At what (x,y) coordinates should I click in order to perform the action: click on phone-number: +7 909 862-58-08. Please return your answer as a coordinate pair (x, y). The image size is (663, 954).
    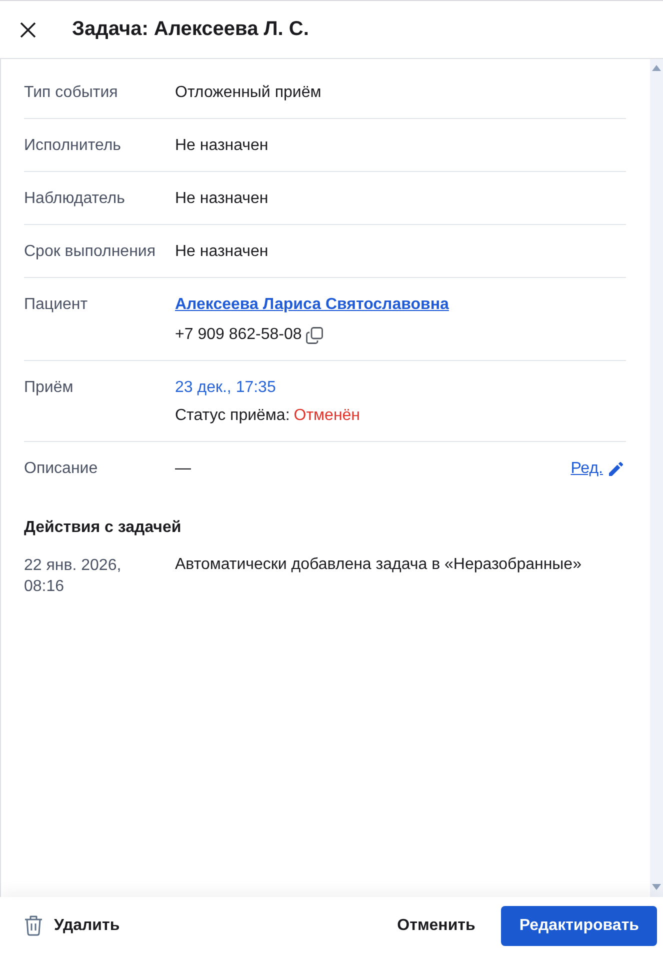
    Looking at the image, I should click on (238, 335).